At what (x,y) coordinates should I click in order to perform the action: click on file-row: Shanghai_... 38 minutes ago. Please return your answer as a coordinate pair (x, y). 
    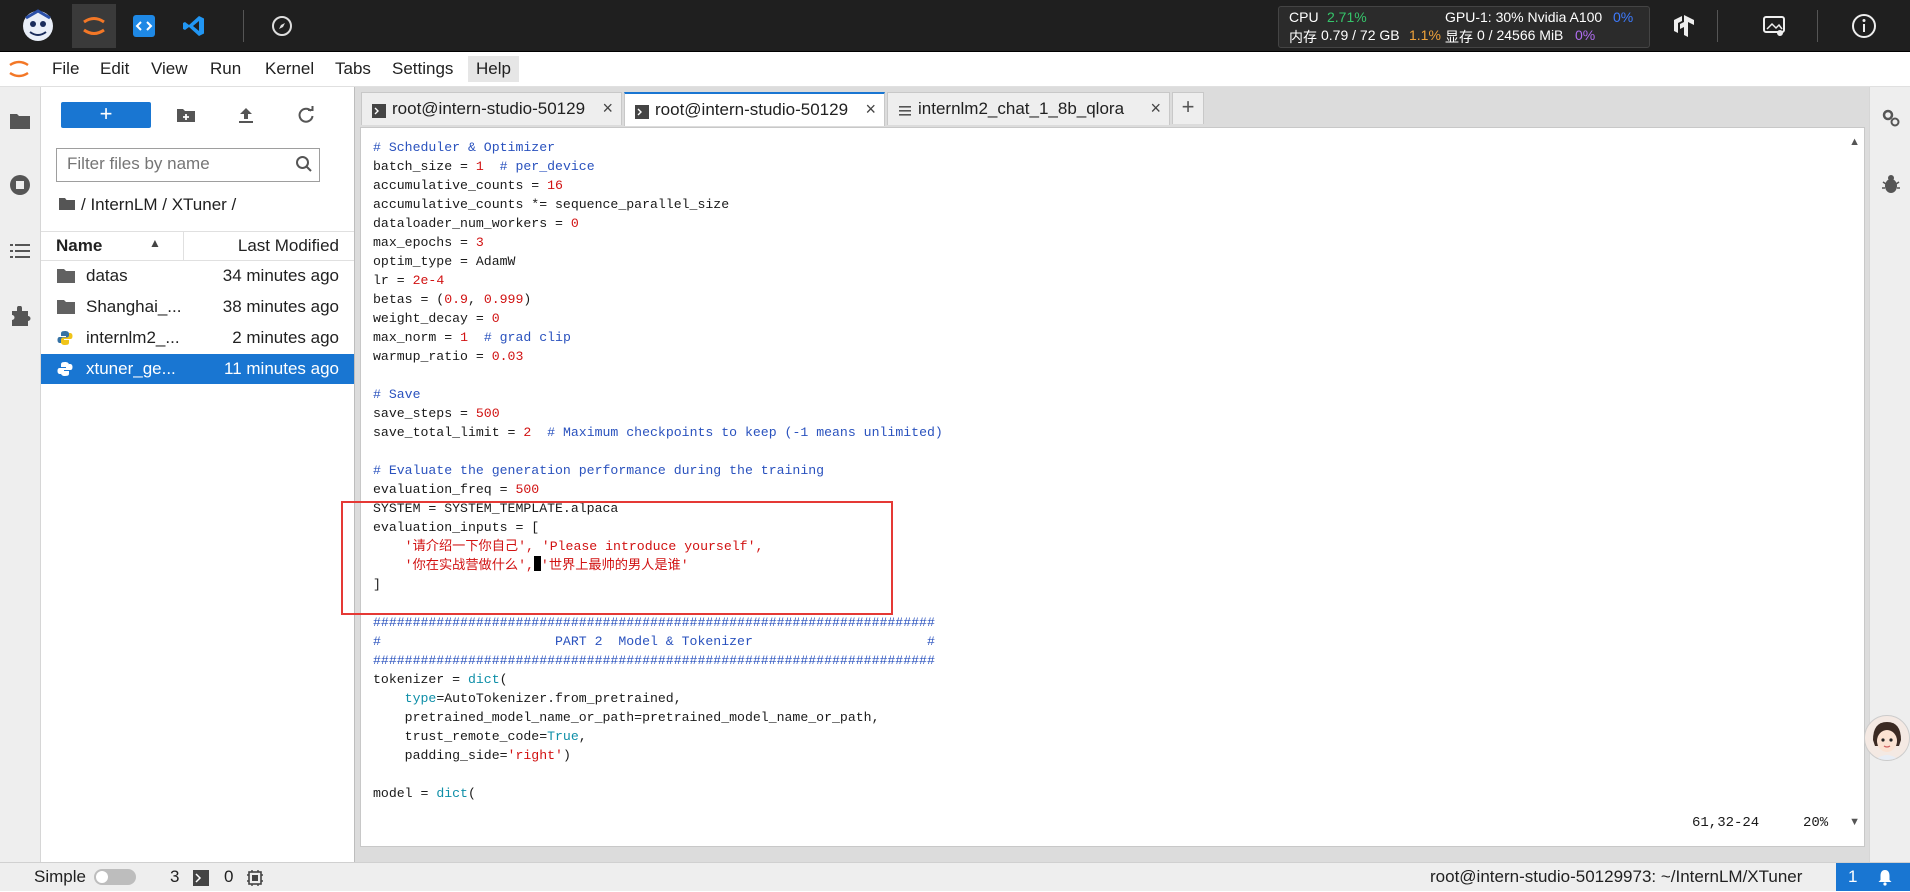
    Looking at the image, I should click on (197, 307).